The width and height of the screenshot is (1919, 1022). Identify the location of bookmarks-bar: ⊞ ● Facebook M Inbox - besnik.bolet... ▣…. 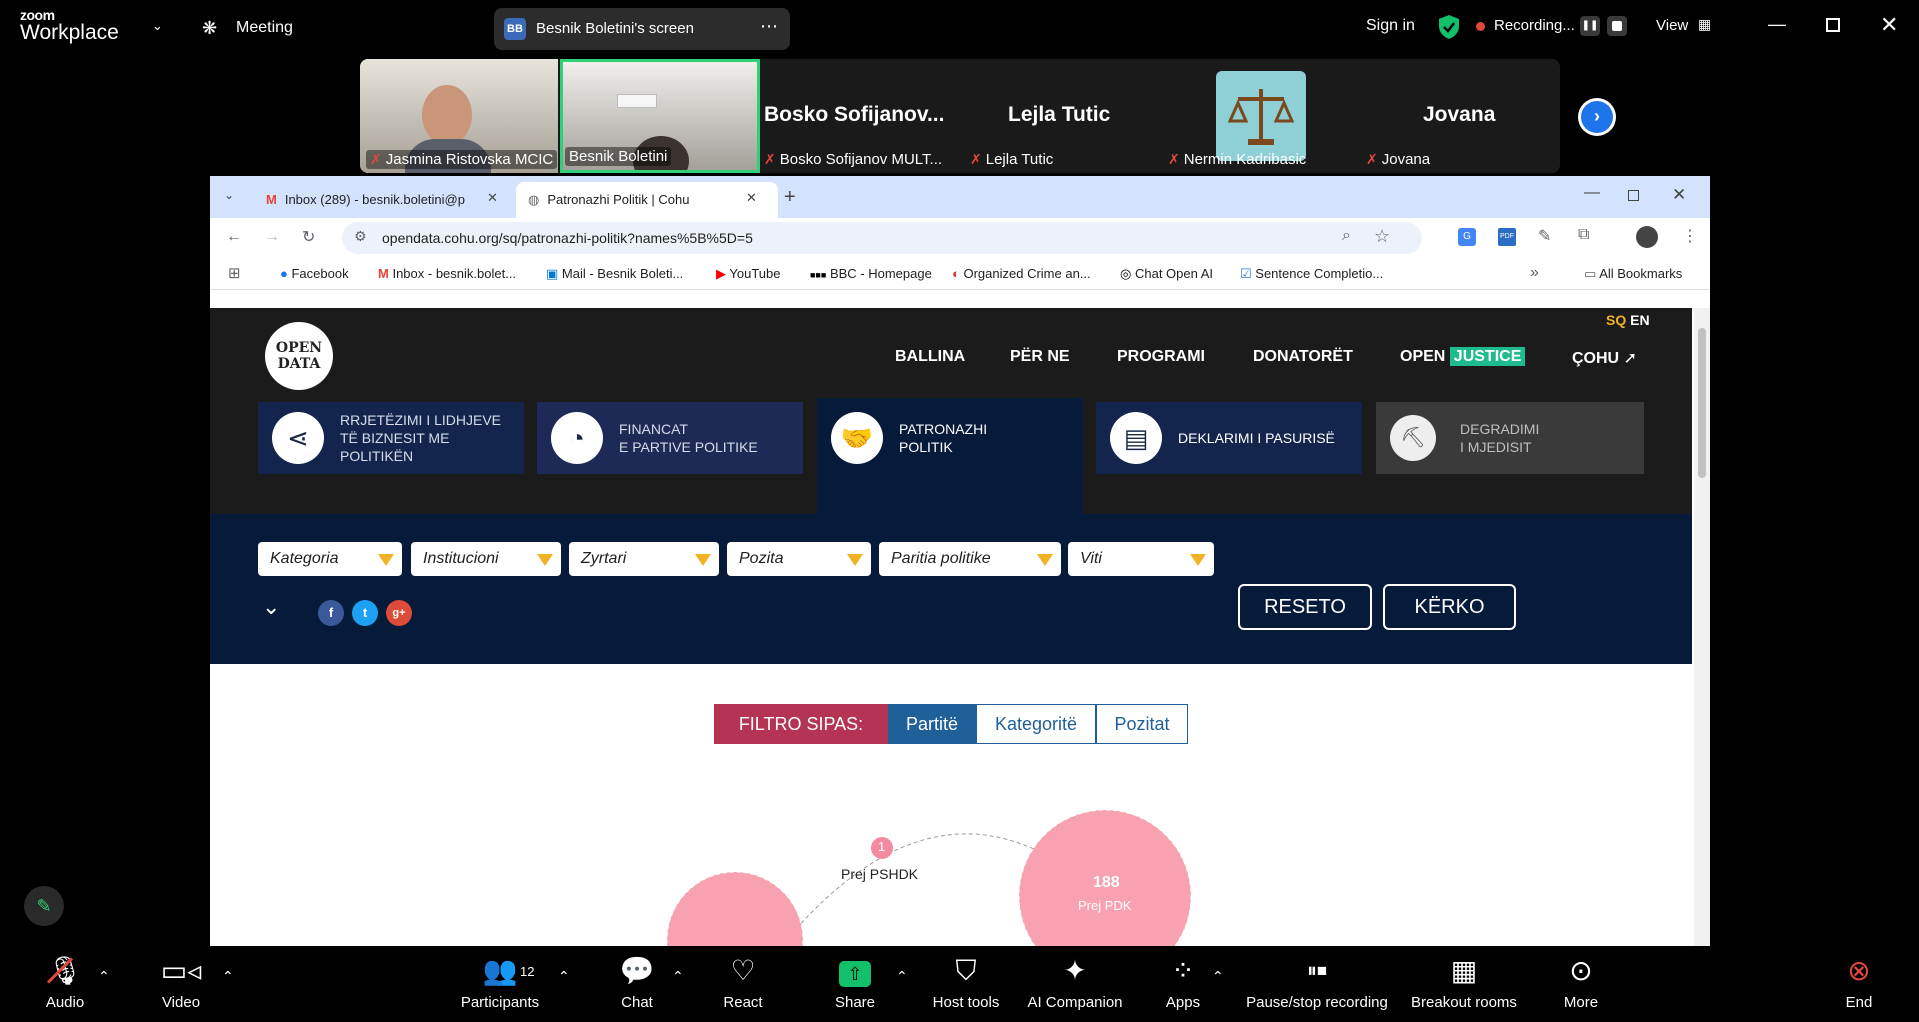
(960, 274).